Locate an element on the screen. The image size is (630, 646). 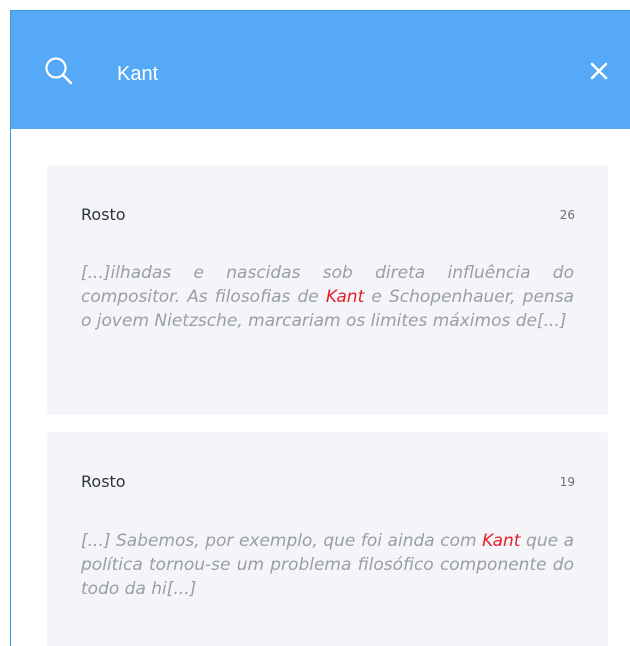
result-page-number: 26 is located at coordinates (567, 215).